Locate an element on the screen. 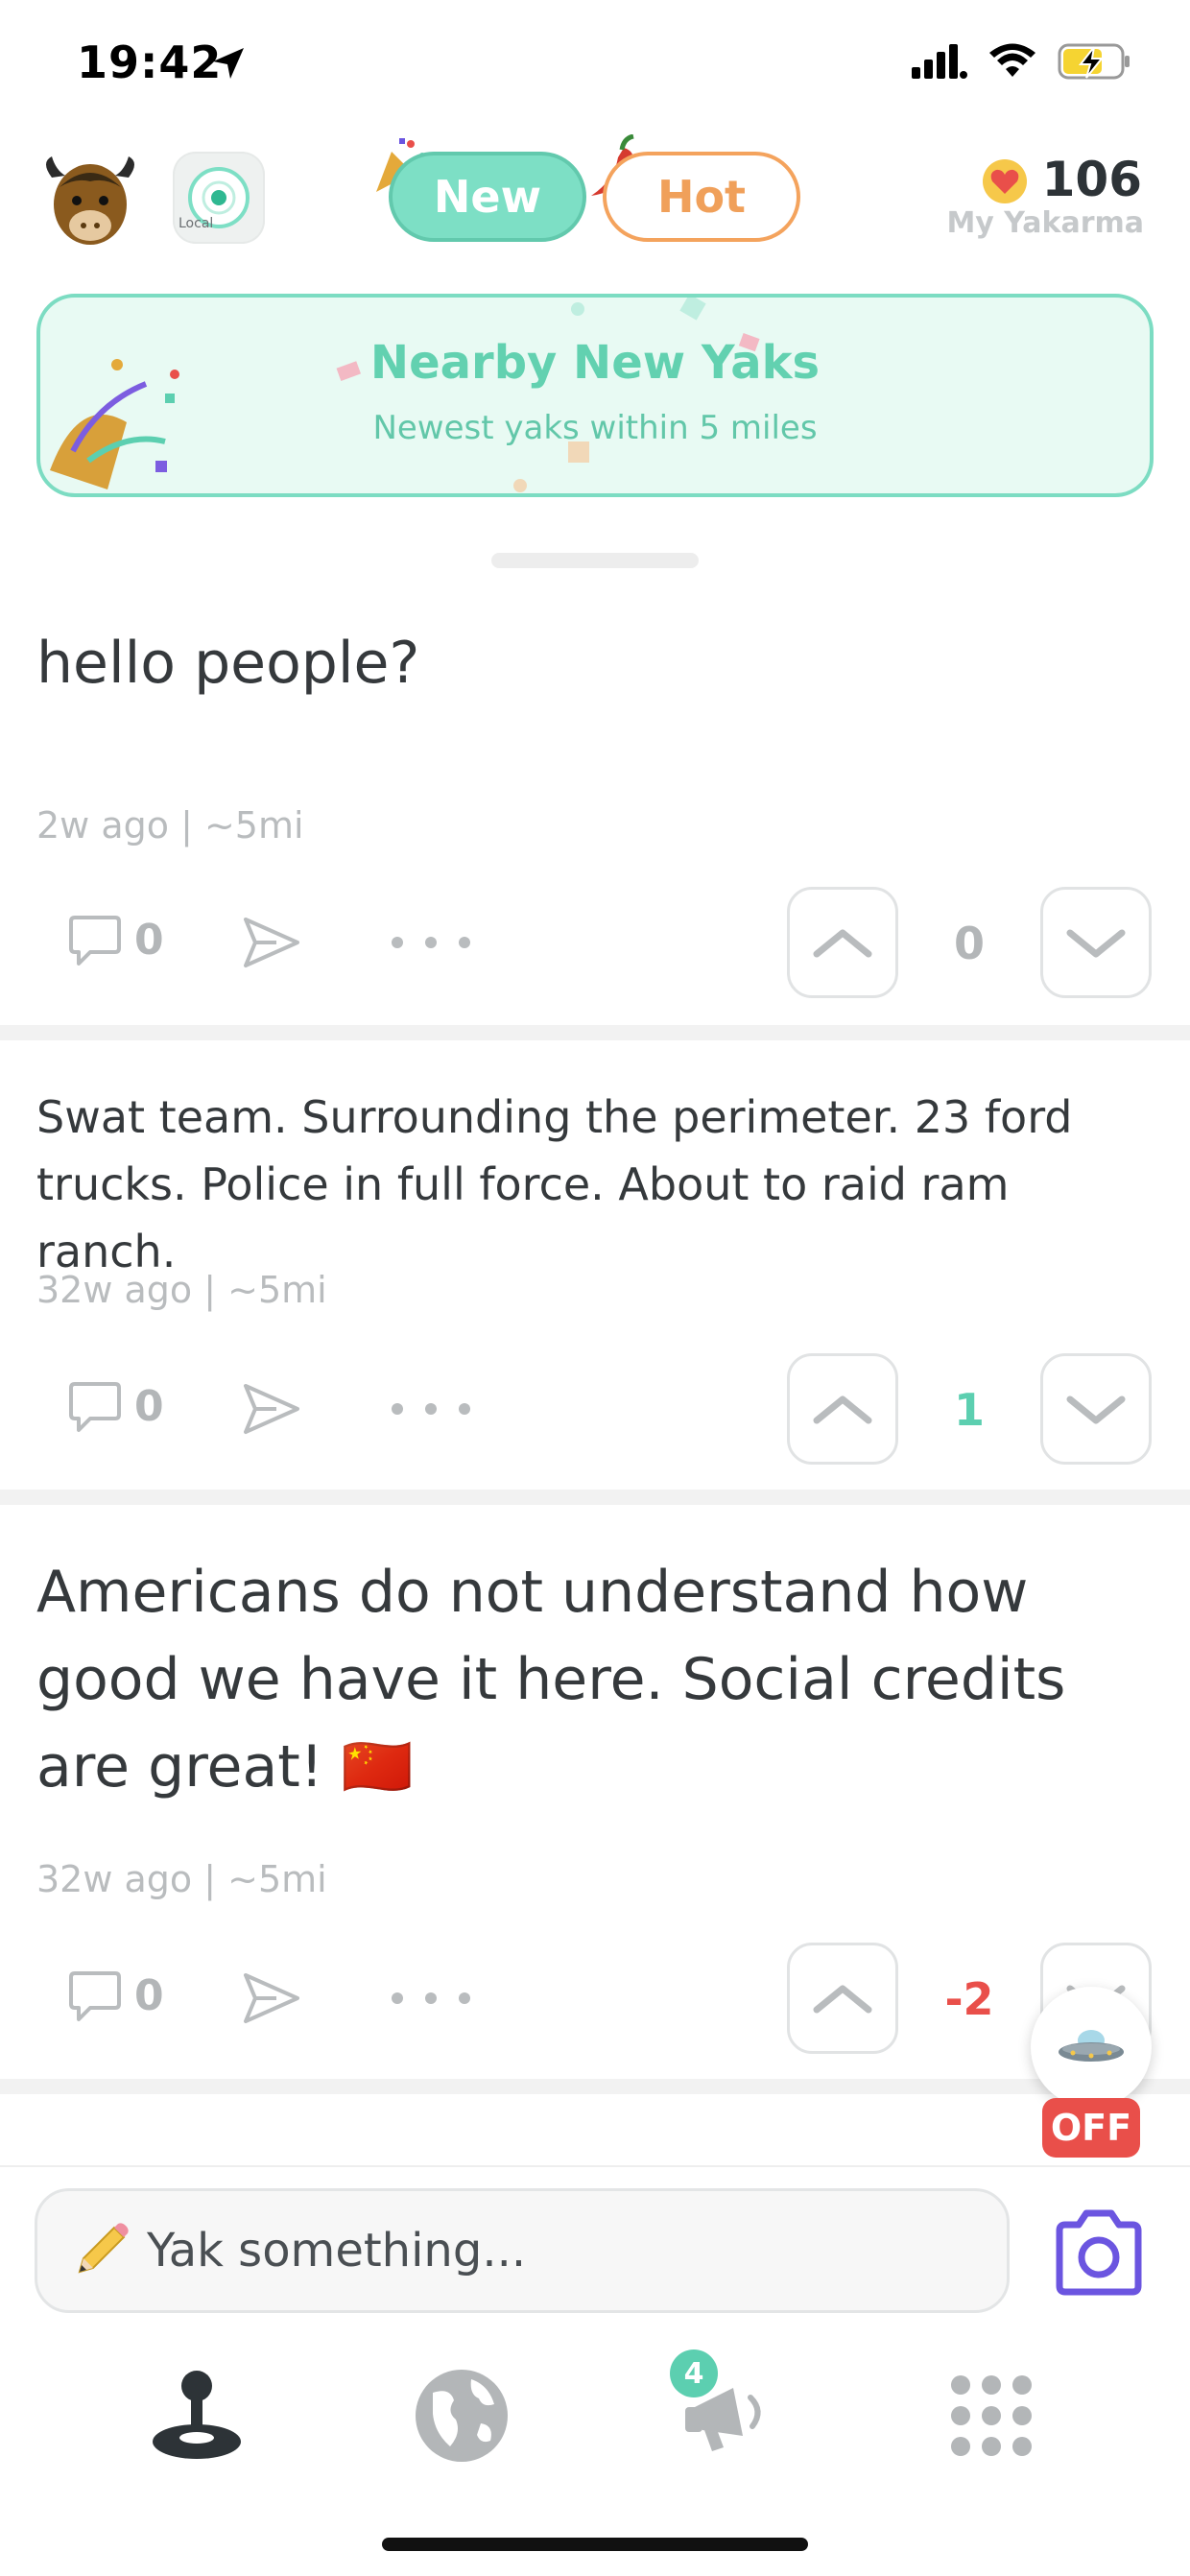  status-time: 19:42 is located at coordinates (150, 62).